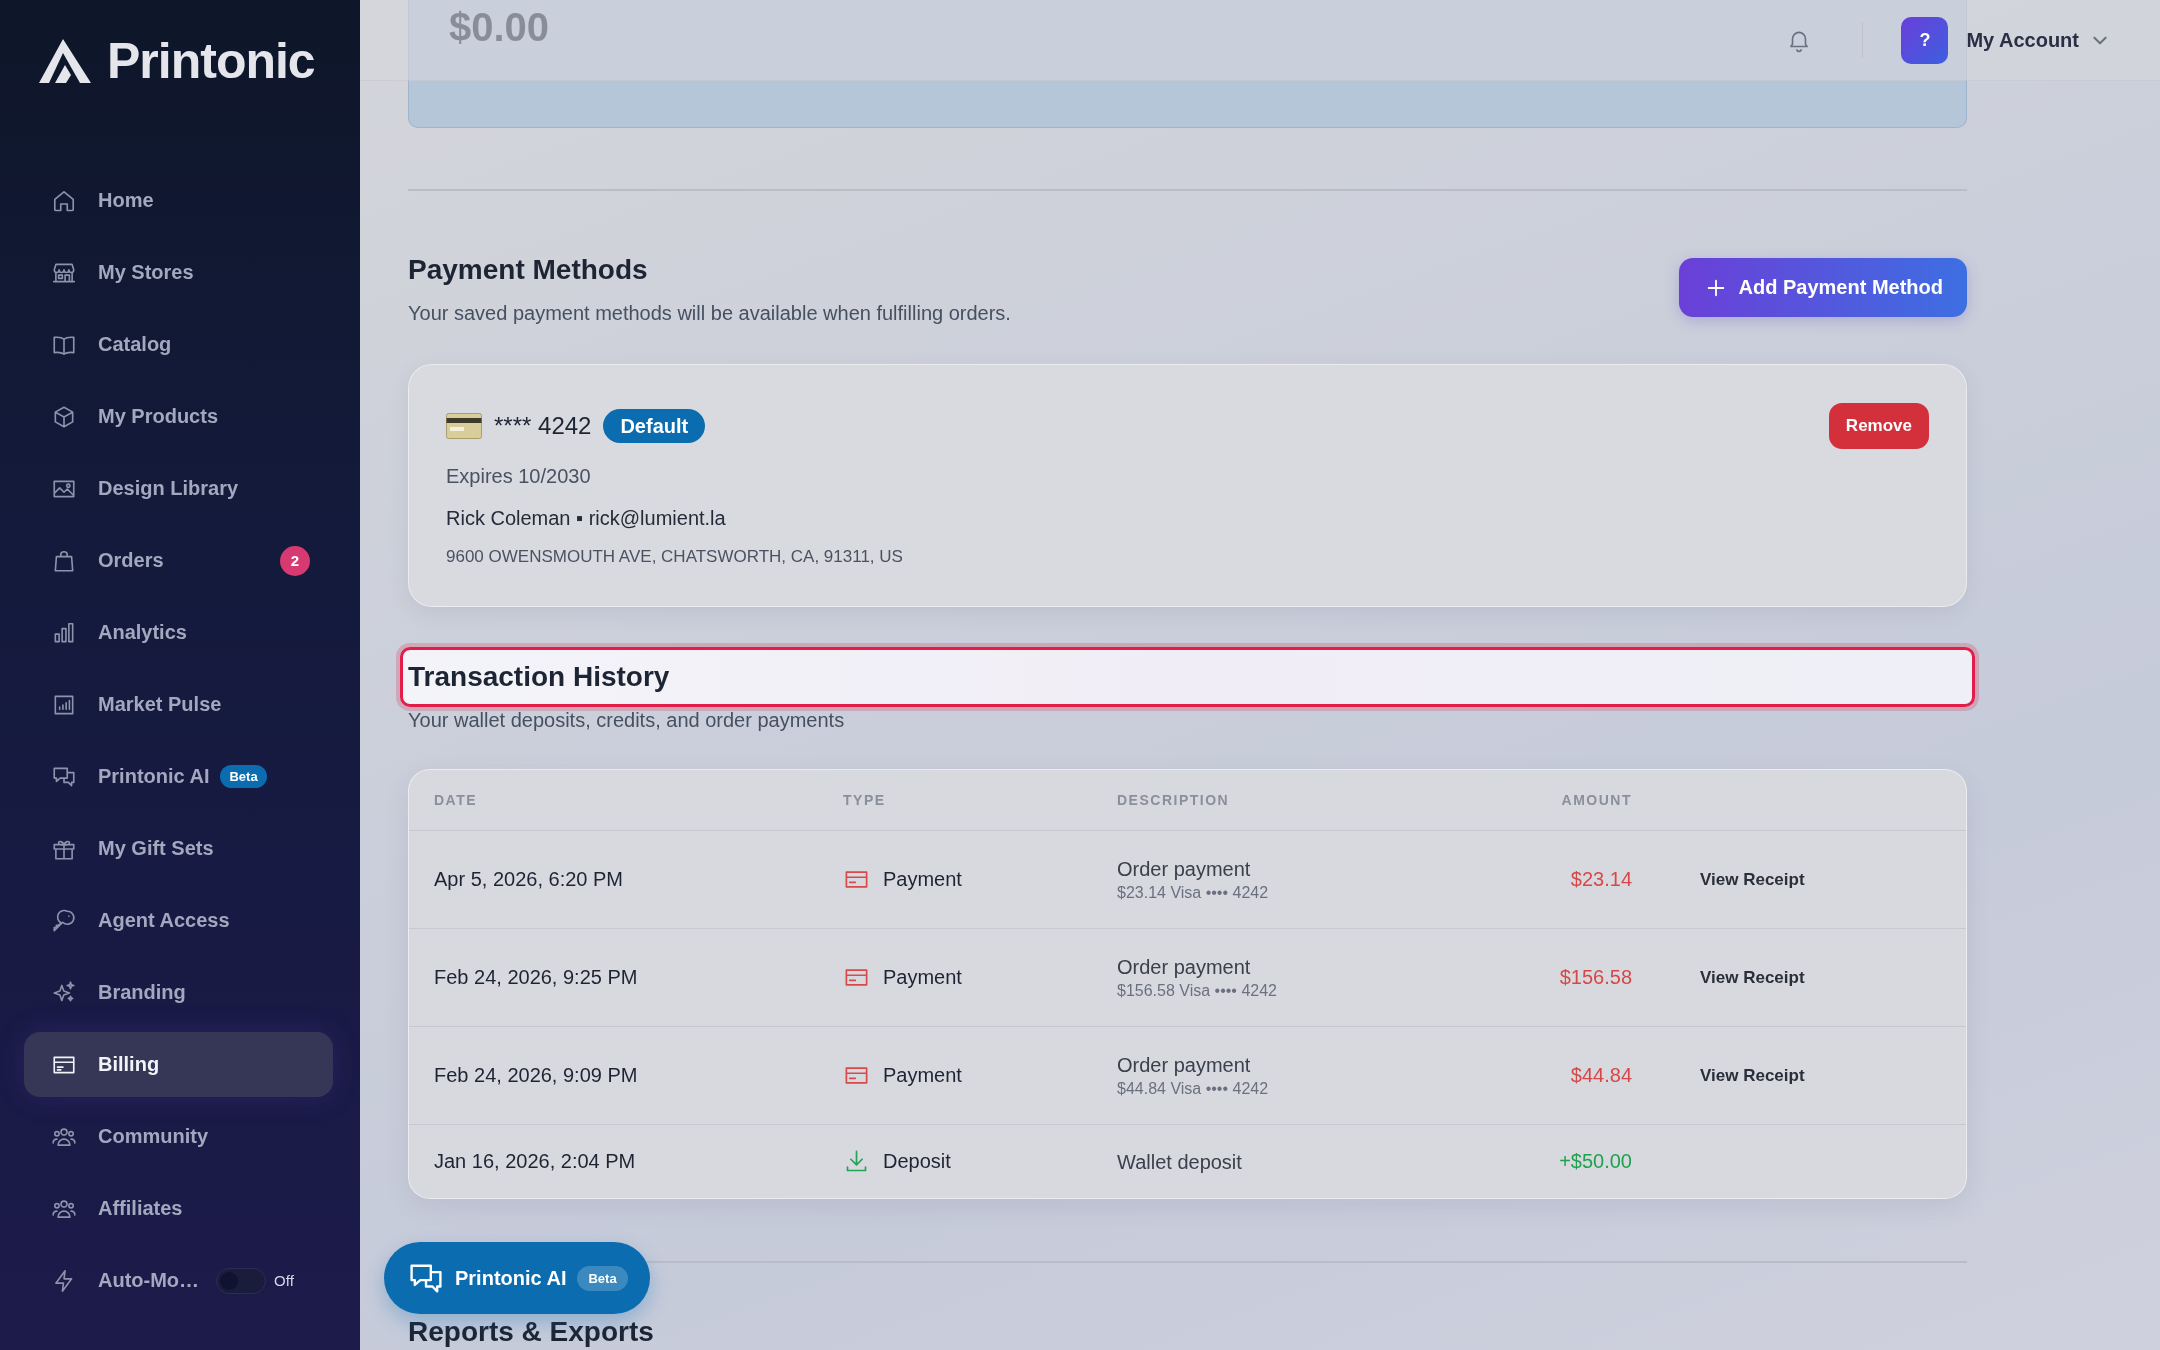 Image resolution: width=2160 pixels, height=1350 pixels. Describe the element at coordinates (499, 27) in the screenshot. I see `balance-amount: $0.00` at that location.